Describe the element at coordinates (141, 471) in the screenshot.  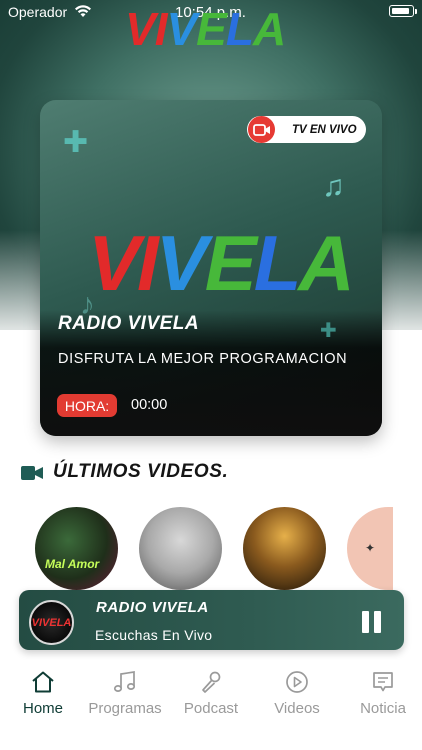
I see `section-title: ÚLTIMOS VIDEOS.` at that location.